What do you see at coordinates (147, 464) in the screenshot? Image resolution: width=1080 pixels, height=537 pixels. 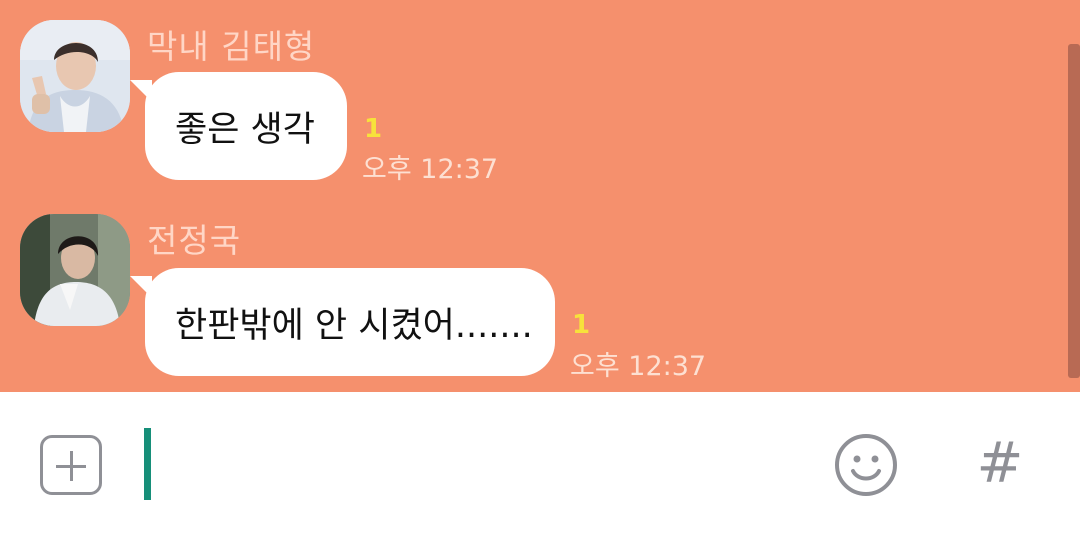 I see `message-input-cursor` at bounding box center [147, 464].